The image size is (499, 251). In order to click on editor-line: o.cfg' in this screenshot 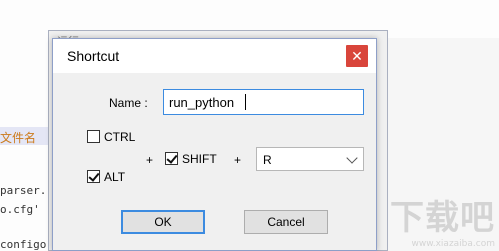, I will do `click(20, 209)`.